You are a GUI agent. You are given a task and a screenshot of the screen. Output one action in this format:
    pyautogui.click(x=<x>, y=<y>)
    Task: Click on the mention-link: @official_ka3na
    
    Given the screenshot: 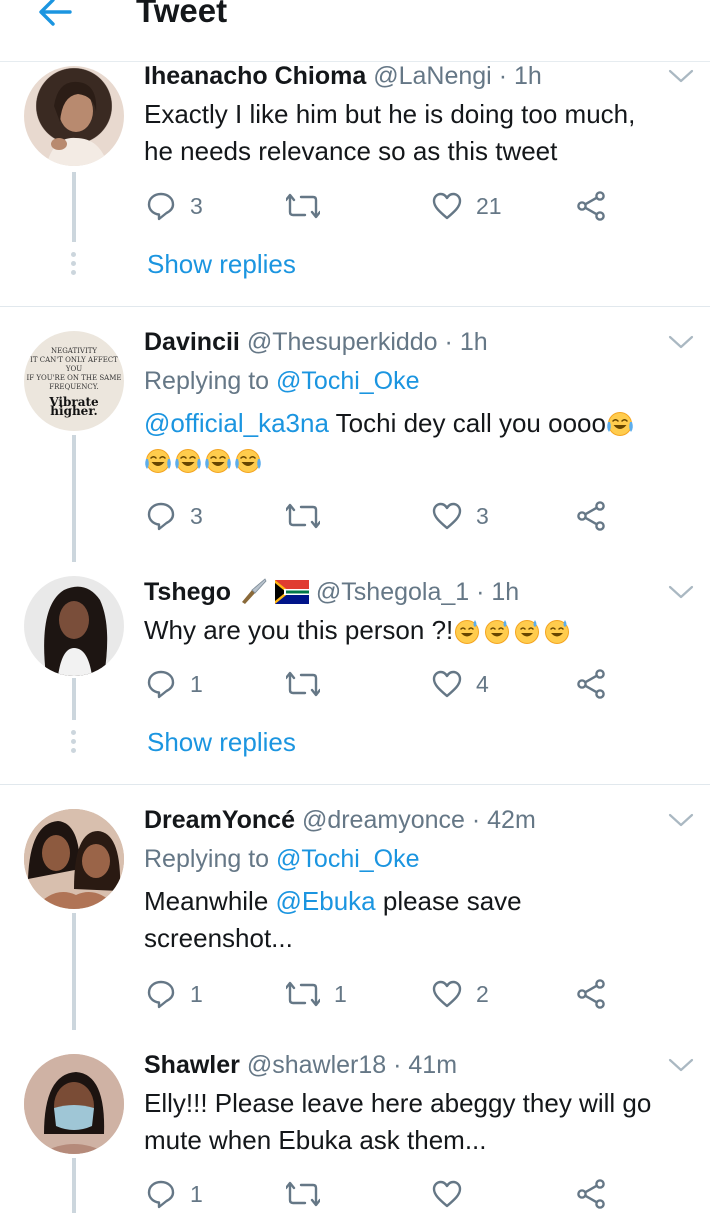 What is the action you would take?
    pyautogui.click(x=236, y=423)
    